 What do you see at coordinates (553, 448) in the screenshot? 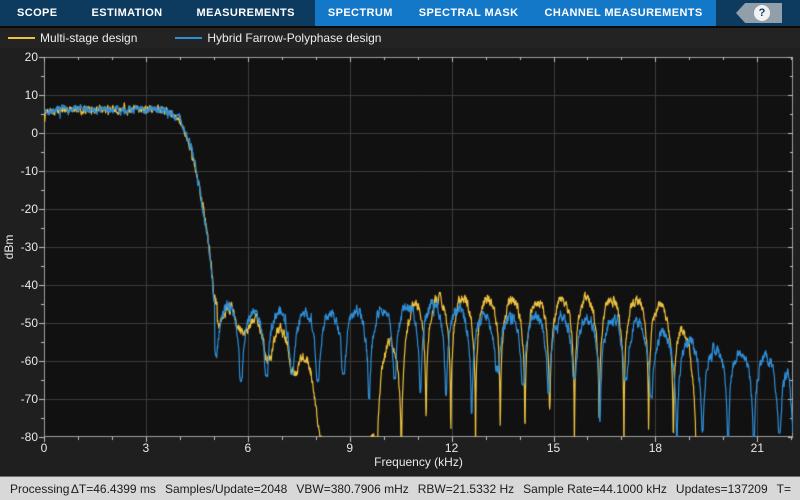
I see `x-tick-label: 15` at bounding box center [553, 448].